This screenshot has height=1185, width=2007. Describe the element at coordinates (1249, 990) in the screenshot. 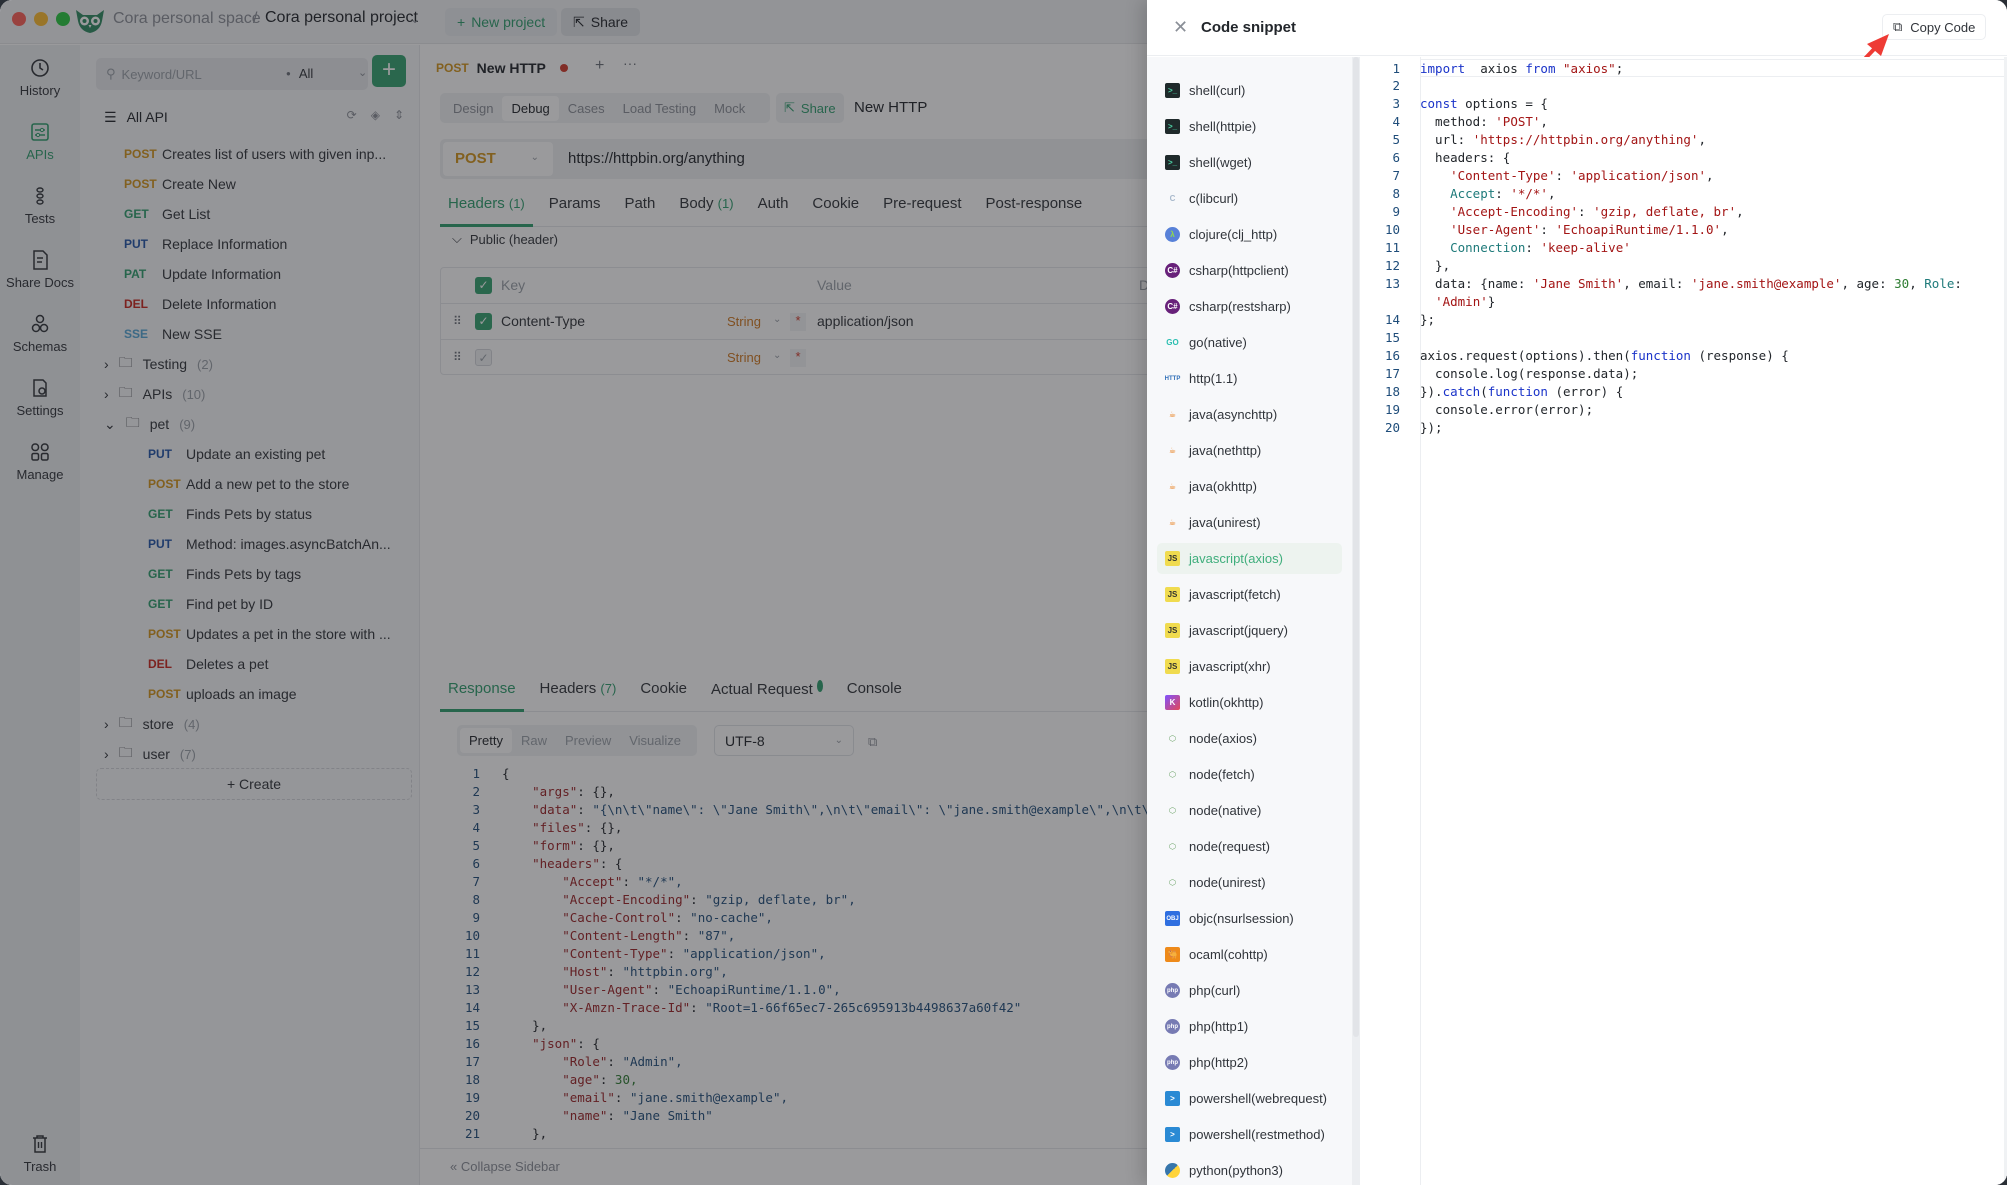

I see `language-item: php php(curl)` at that location.